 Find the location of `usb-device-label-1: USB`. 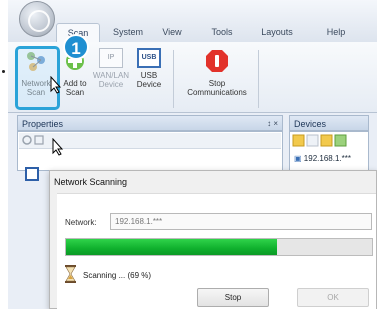

usb-device-label-1: USB is located at coordinates (149, 75).